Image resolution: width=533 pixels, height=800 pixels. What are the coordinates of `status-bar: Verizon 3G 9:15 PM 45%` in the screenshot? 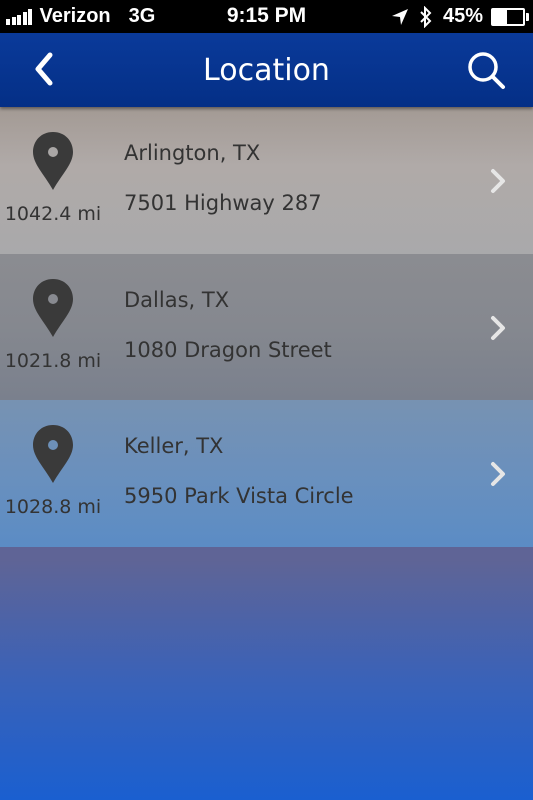 It's located at (266, 16).